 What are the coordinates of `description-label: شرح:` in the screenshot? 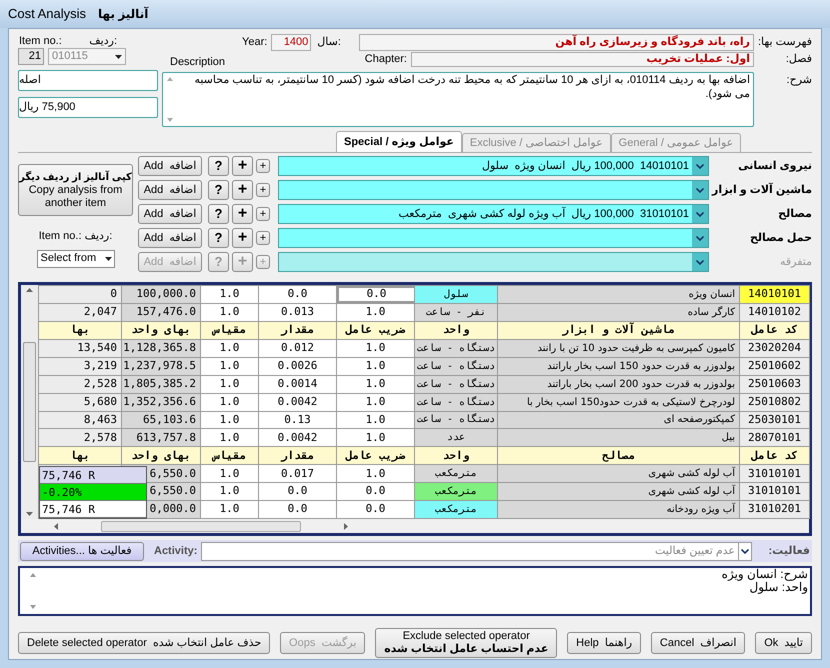 It's located at (799, 80).